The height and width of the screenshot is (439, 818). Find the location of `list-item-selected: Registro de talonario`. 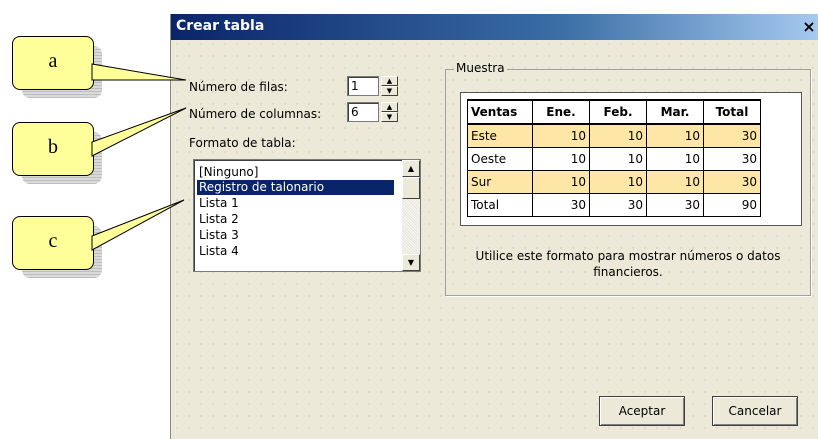

list-item-selected: Registro de talonario is located at coordinates (295, 187).